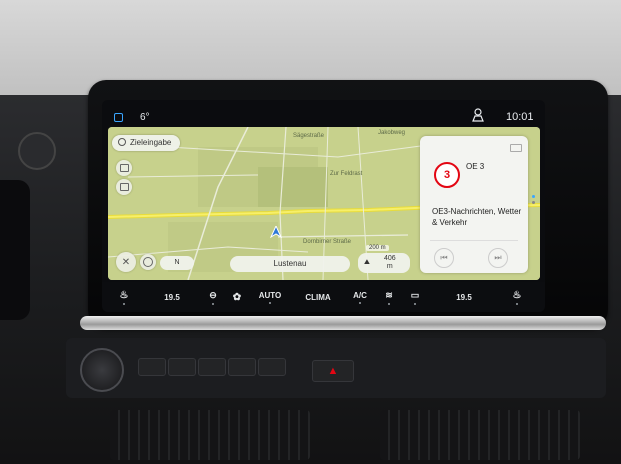 This screenshot has width=621, height=464. I want to click on home-icon, so click(118, 117).